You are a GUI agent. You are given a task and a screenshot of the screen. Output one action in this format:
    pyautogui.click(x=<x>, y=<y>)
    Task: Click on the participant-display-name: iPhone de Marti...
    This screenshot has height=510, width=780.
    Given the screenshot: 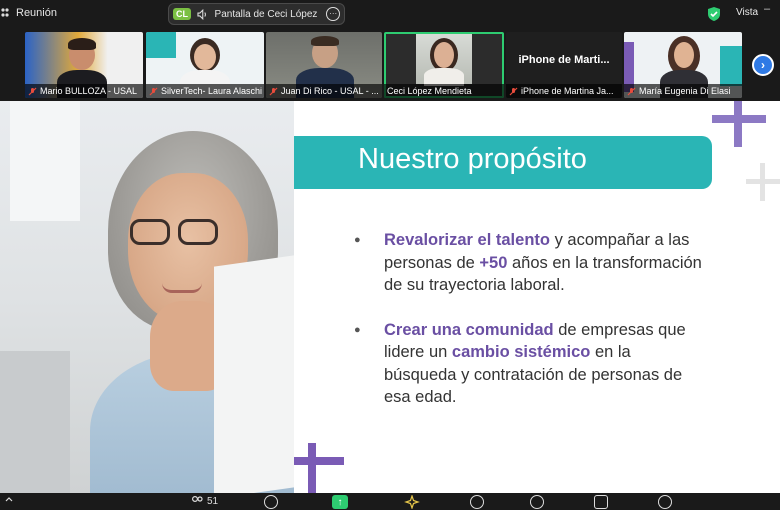 What is the action you would take?
    pyautogui.click(x=564, y=60)
    